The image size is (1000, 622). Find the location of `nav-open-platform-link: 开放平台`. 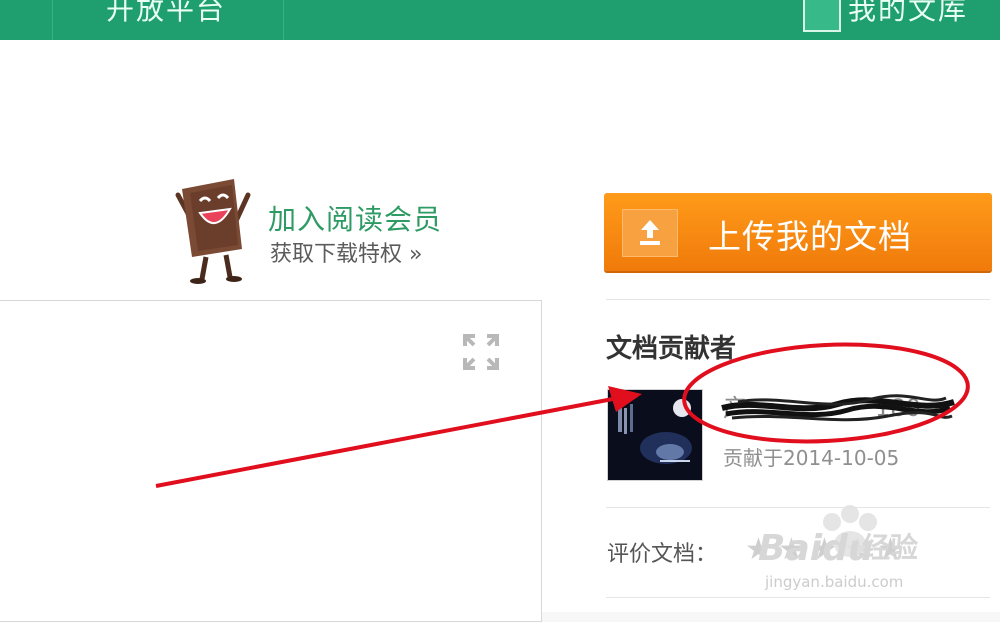

nav-open-platform-link: 开放平台 is located at coordinates (166, 14).